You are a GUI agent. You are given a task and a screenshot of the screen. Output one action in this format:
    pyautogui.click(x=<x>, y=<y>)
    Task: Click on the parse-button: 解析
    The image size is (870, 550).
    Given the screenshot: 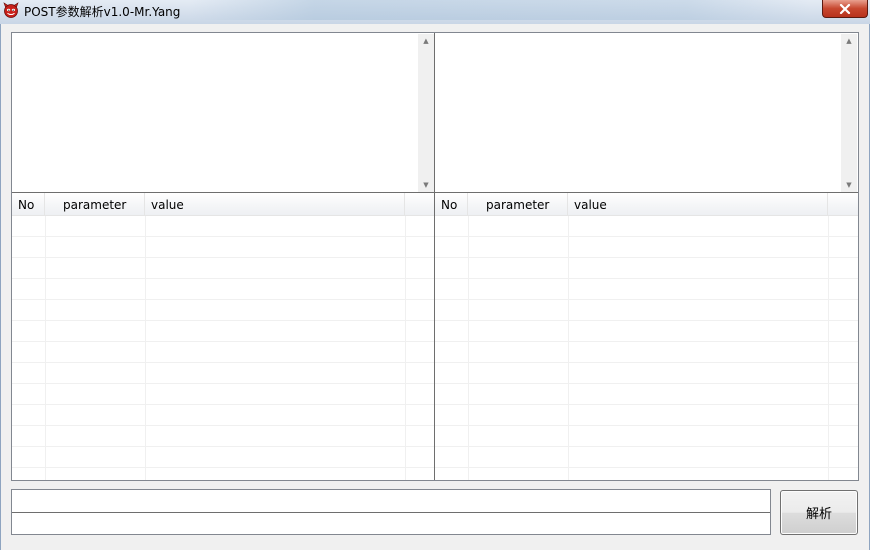 What is the action you would take?
    pyautogui.click(x=819, y=512)
    